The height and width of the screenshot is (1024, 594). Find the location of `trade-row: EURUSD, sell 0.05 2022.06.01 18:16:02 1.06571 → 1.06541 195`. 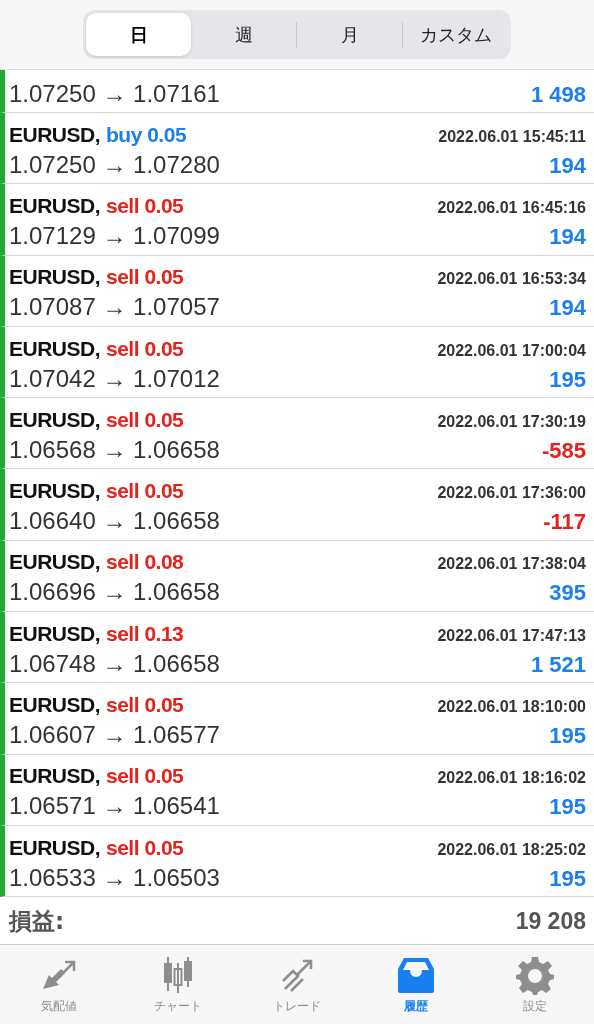

trade-row: EURUSD, sell 0.05 2022.06.01 18:16:02 1.06571 → 1.06541 195 is located at coordinates (297, 790).